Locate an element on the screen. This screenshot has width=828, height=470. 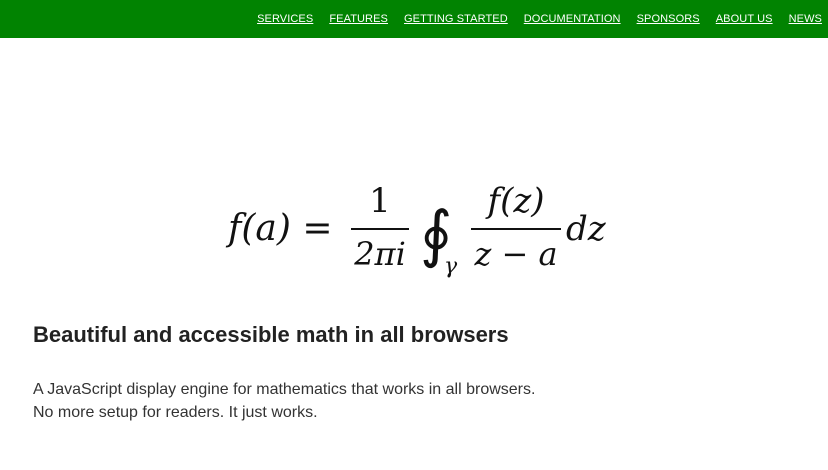
formula-differential: dz is located at coordinates (586, 229).